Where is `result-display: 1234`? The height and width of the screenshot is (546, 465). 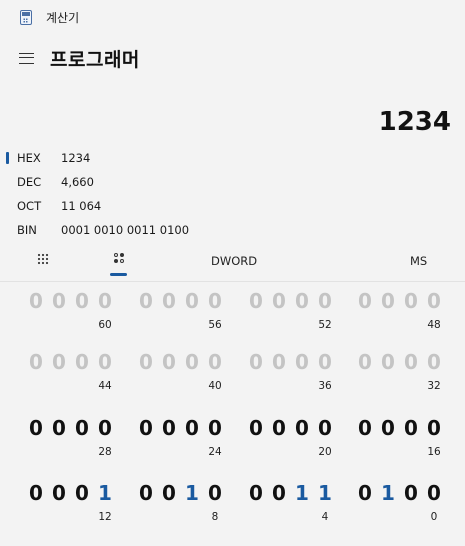
result-display: 1234 is located at coordinates (414, 122).